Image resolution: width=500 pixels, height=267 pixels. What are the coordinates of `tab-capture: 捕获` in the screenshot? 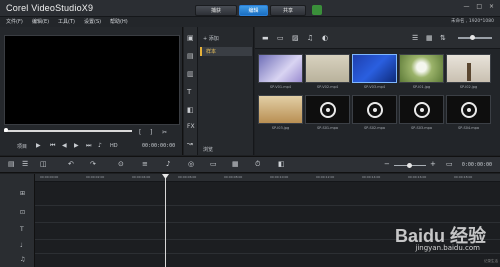 It's located at (216, 10).